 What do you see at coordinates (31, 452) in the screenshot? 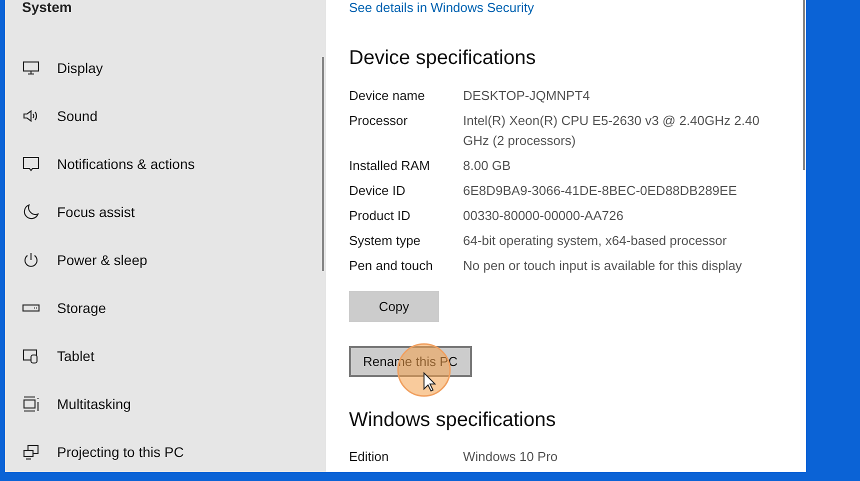
I see `projector-icon` at bounding box center [31, 452].